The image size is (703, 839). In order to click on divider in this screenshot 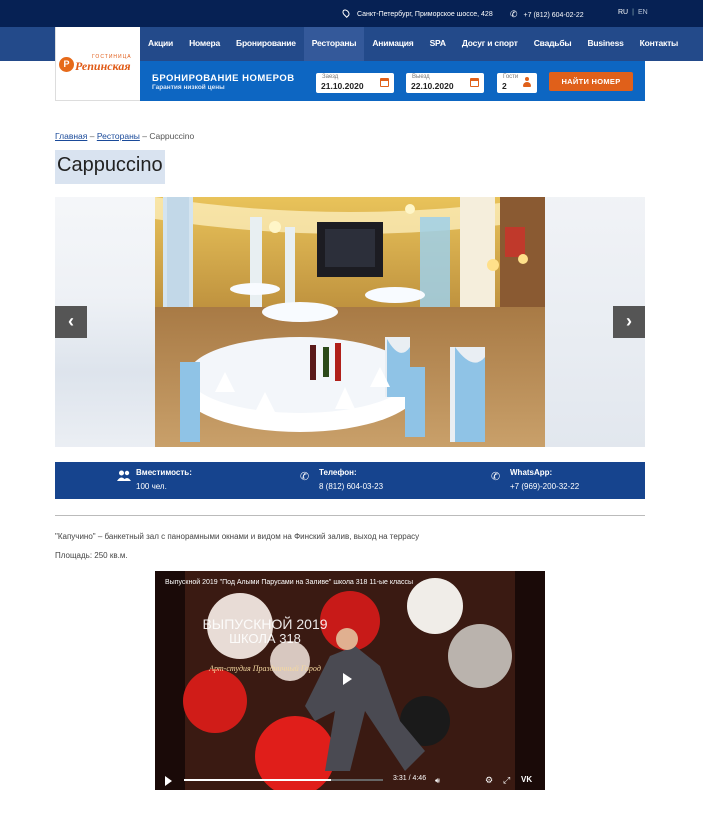, I will do `click(350, 515)`.